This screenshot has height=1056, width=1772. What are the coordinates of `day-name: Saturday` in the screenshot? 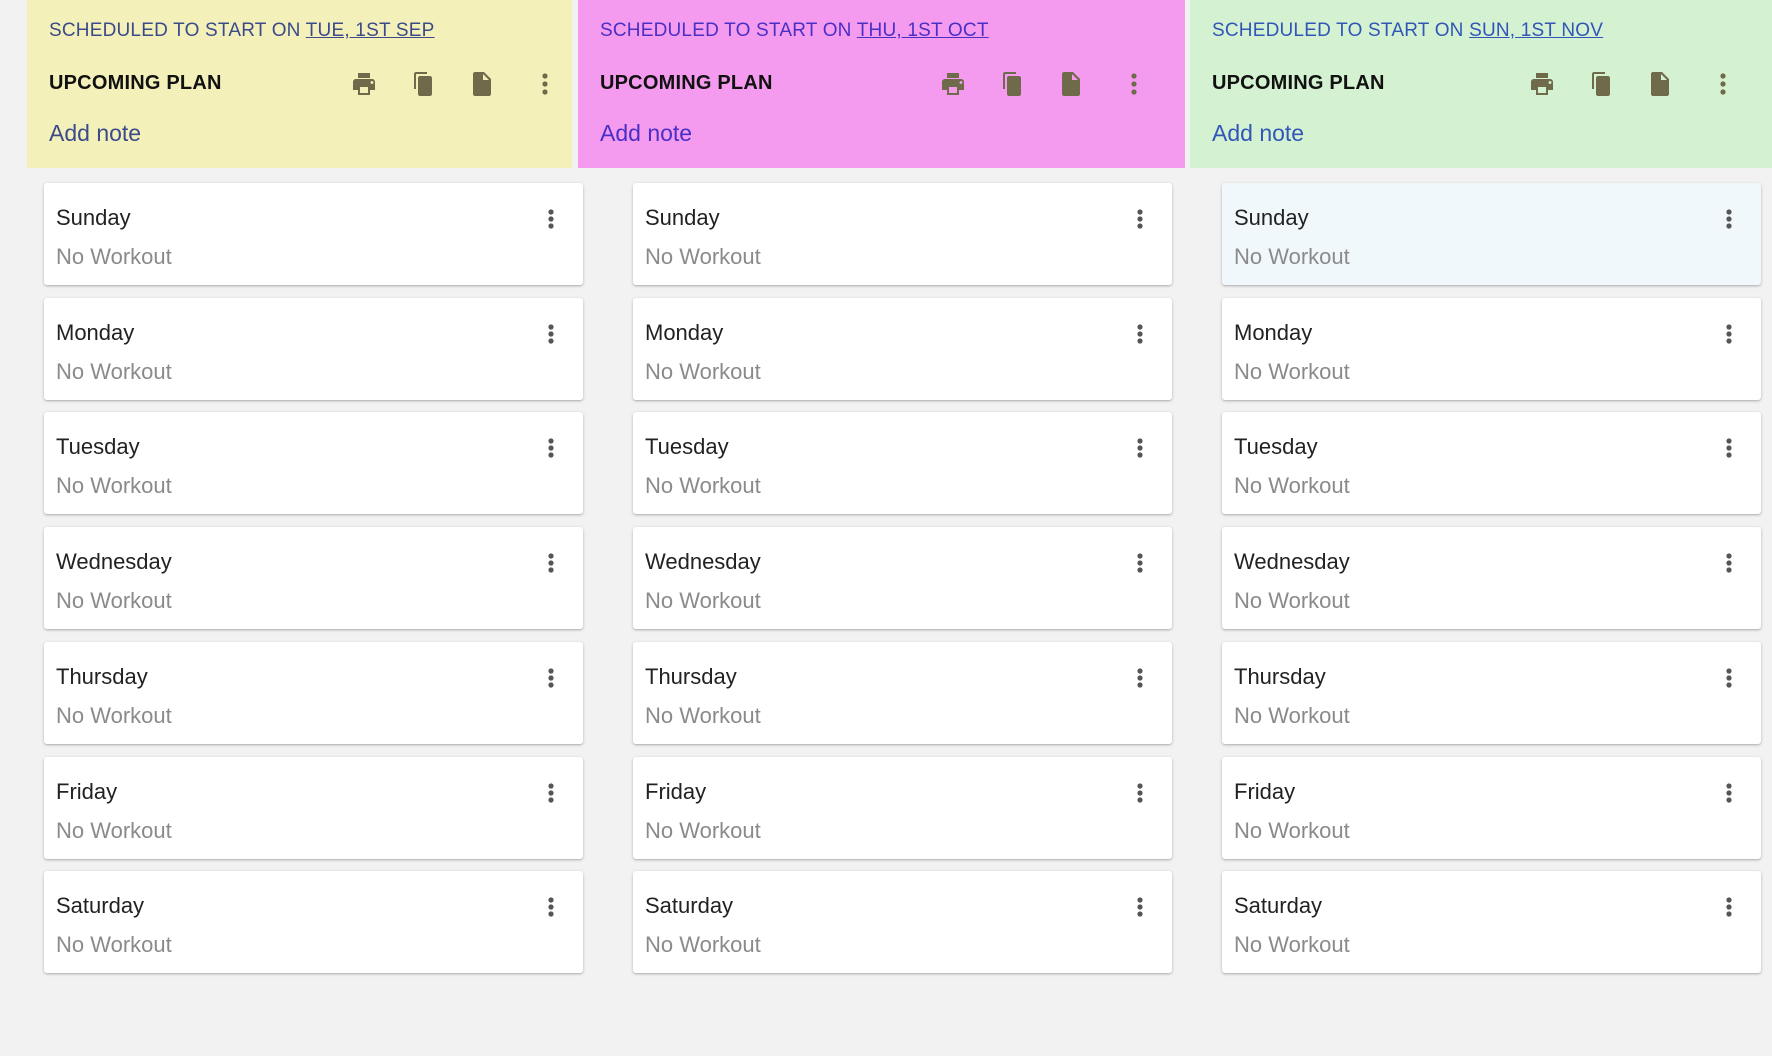 It's located at (100, 905).